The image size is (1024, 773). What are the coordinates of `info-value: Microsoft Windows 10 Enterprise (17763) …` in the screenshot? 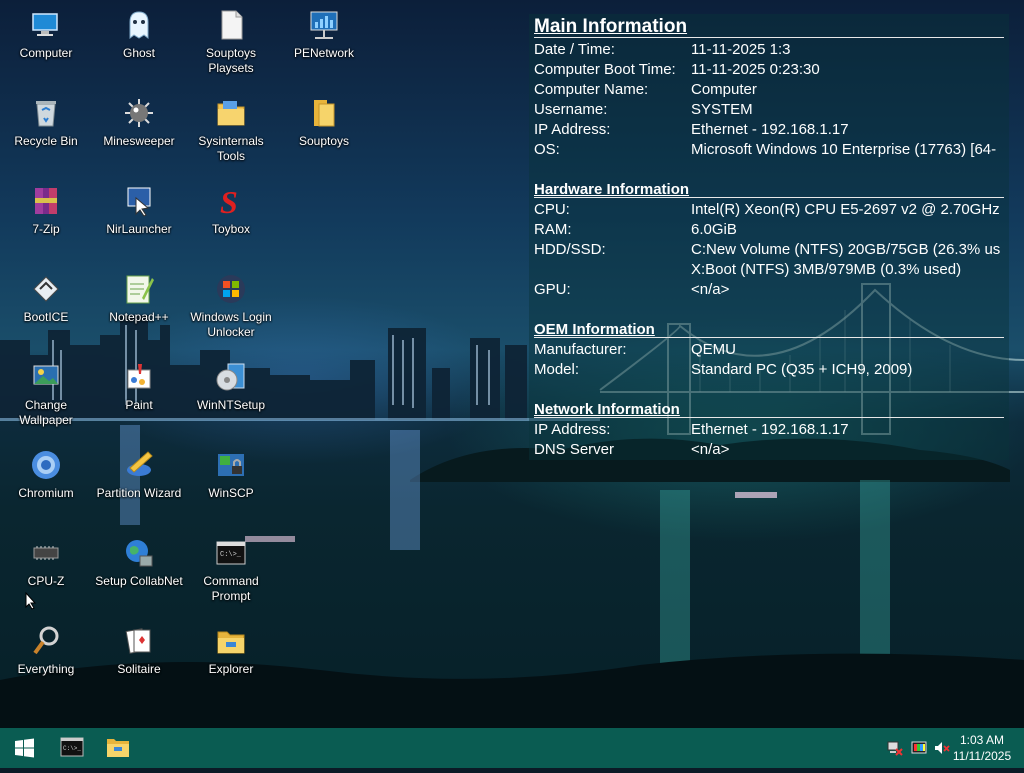 It's located at (844, 149).